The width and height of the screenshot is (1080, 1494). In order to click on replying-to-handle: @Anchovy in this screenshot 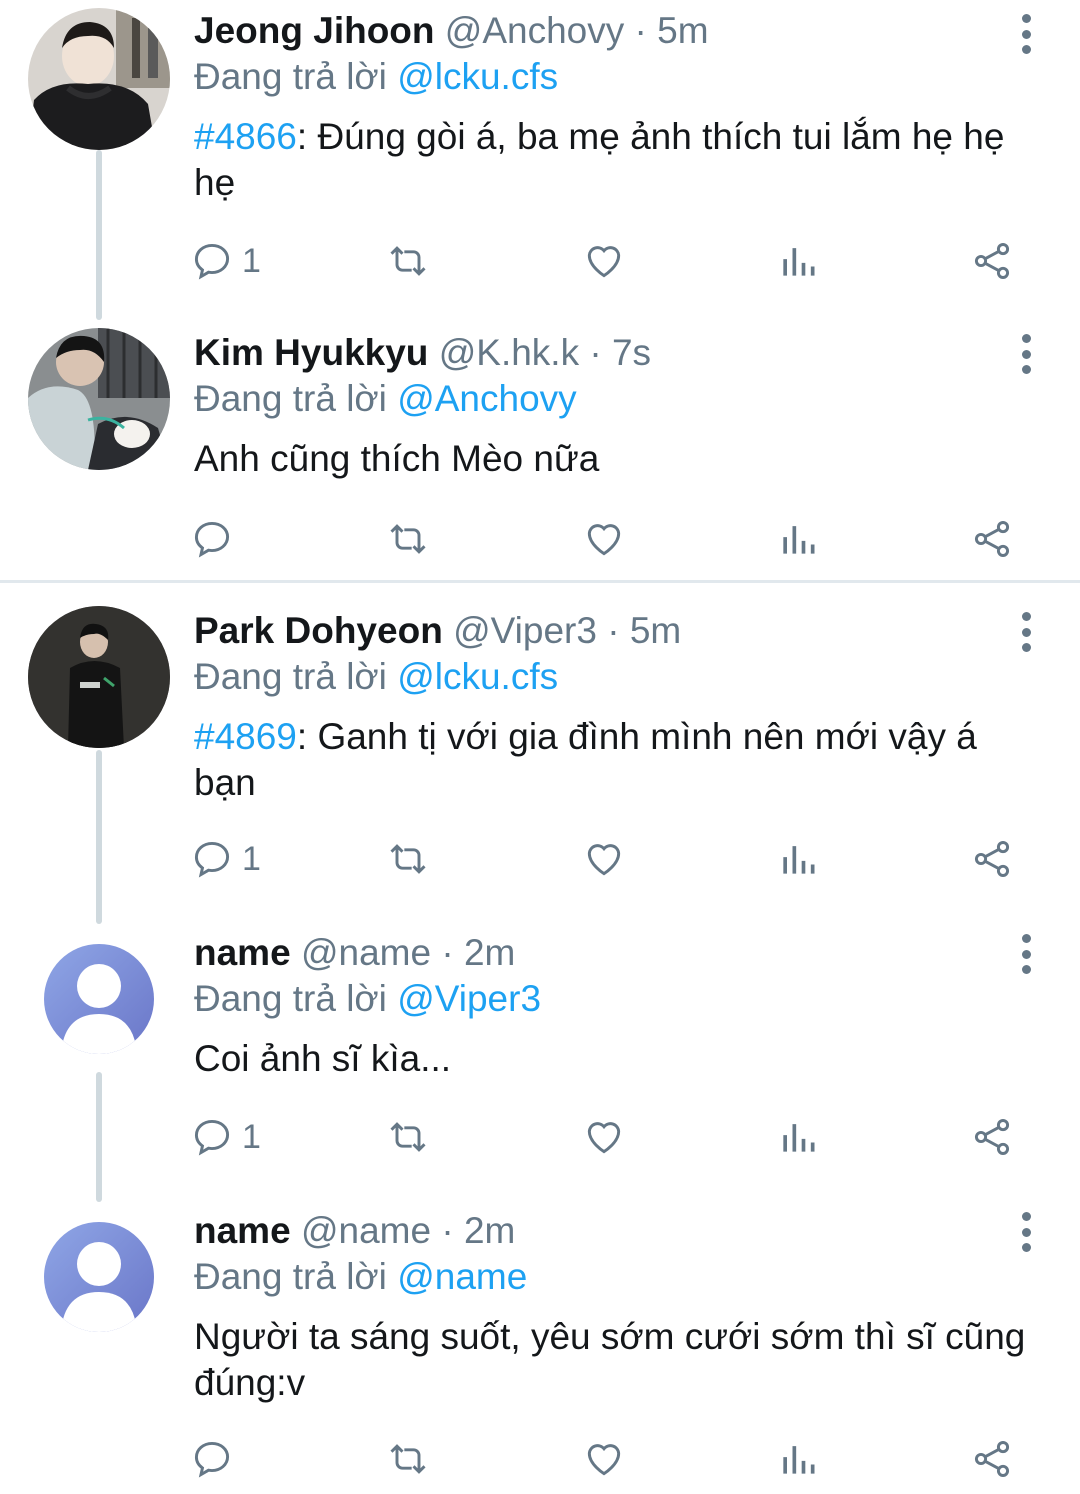, I will do `click(486, 398)`.